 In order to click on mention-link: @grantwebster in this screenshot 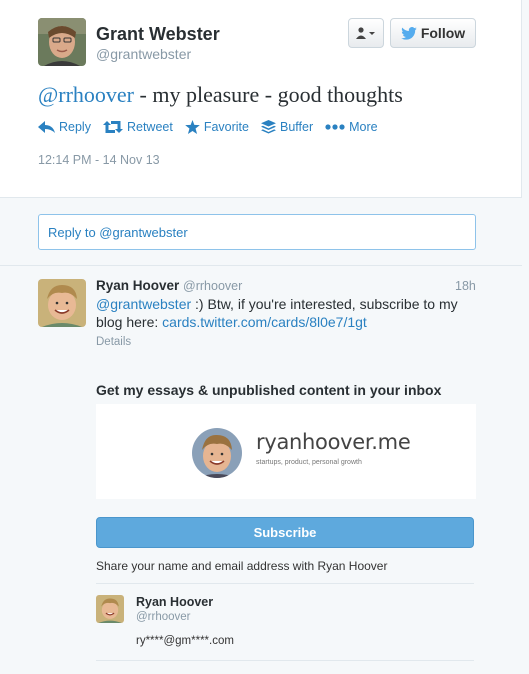, I will do `click(143, 304)`.